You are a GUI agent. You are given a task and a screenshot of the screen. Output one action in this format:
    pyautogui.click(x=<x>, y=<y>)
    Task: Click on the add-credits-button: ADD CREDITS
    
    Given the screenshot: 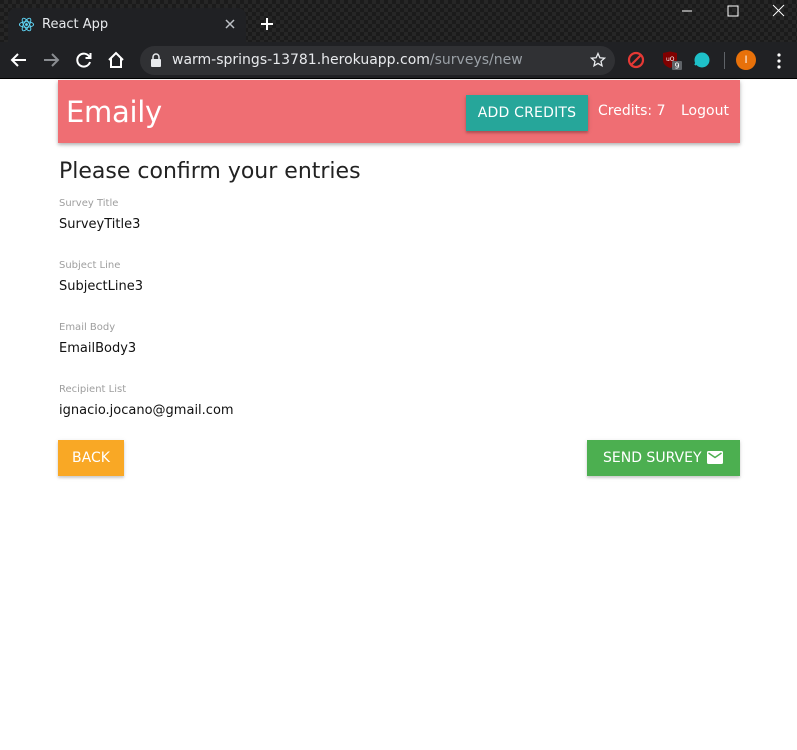 What is the action you would take?
    pyautogui.click(x=527, y=113)
    